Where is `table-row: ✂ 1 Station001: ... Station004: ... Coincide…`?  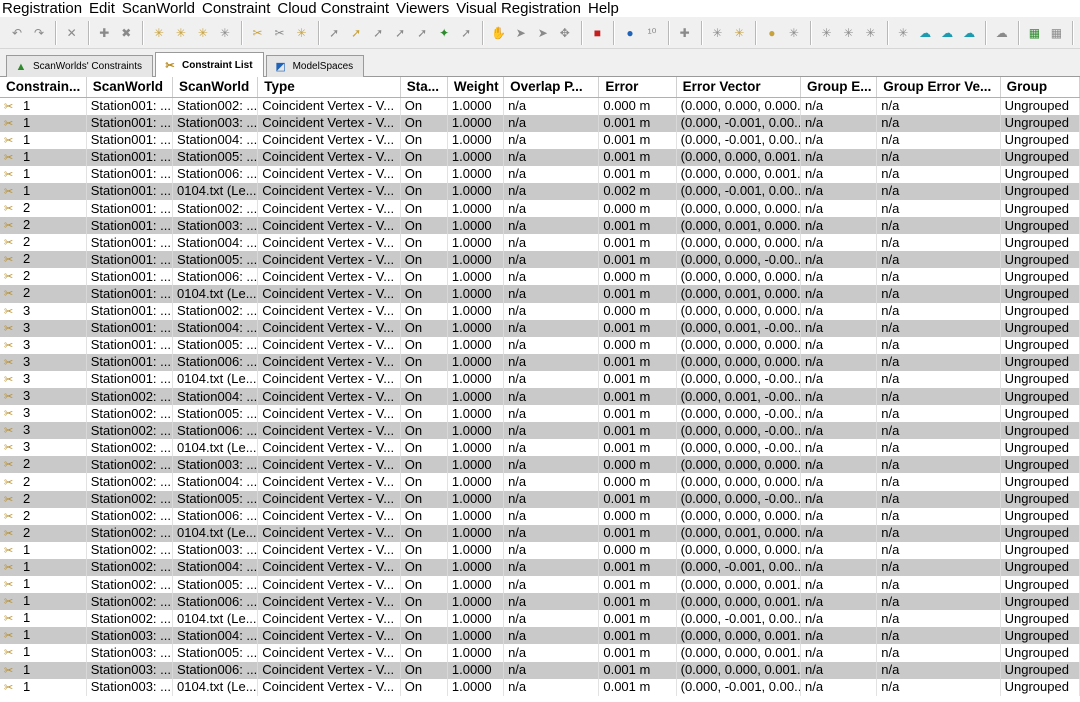 table-row: ✂ 1 Station001: ... Station004: ... Coincide… is located at coordinates (540, 140).